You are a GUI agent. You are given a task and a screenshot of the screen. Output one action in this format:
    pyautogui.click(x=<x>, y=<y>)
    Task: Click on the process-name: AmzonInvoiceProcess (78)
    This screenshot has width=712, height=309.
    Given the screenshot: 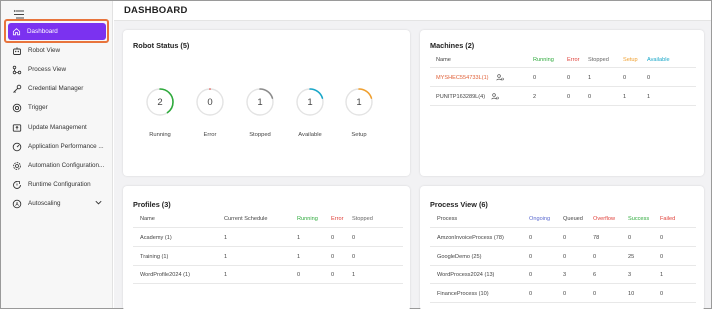 What is the action you would take?
    pyautogui.click(x=470, y=238)
    